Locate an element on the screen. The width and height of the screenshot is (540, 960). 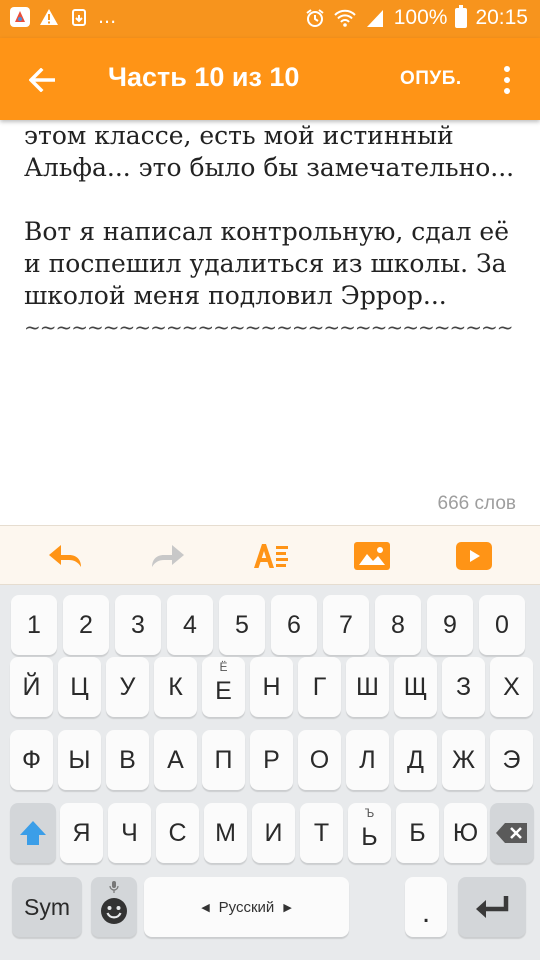
key-letter: Т is located at coordinates (321, 833).